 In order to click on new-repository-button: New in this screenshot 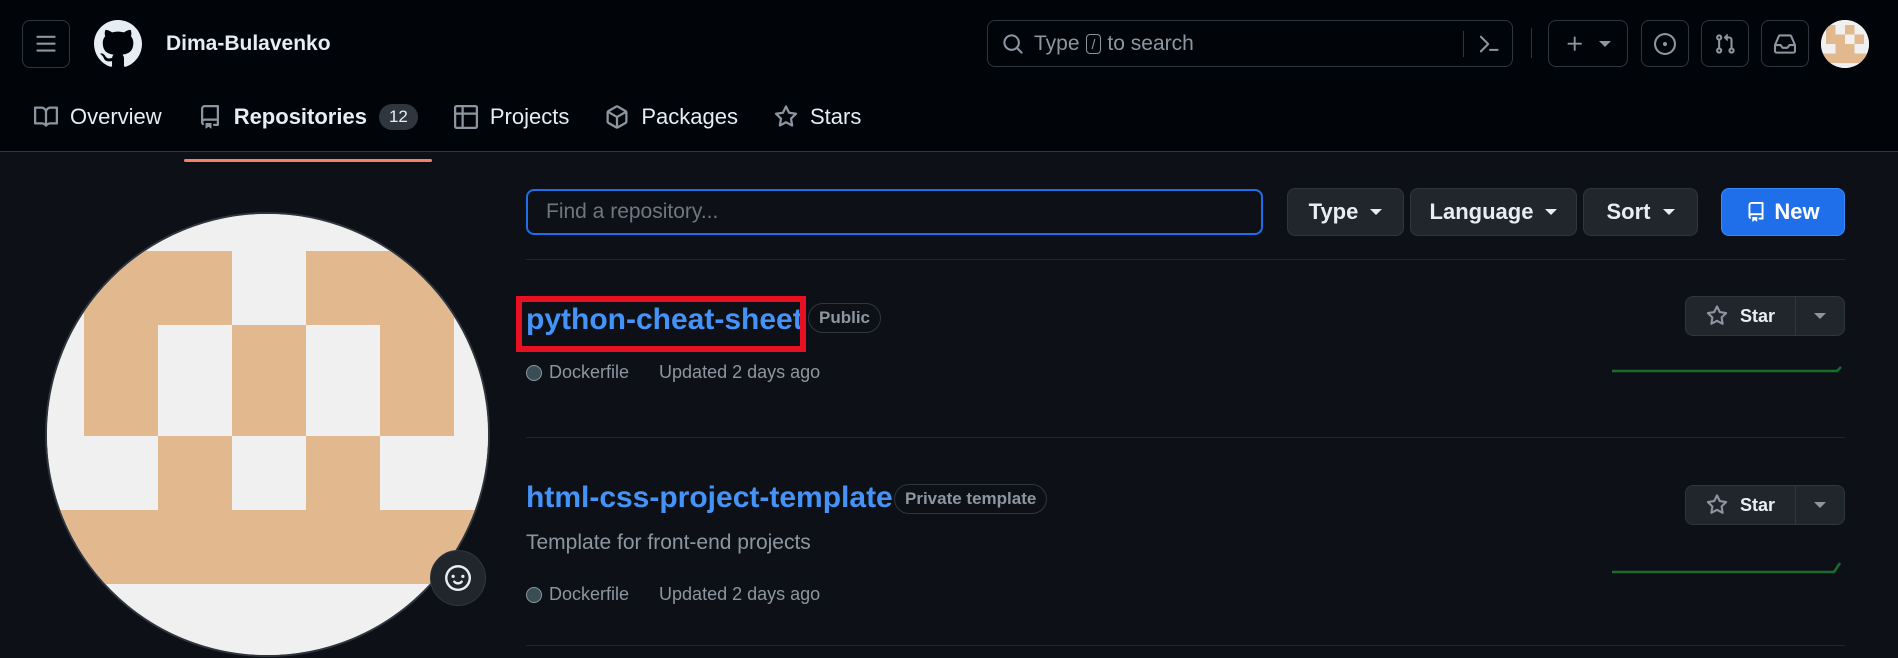, I will do `click(1783, 212)`.